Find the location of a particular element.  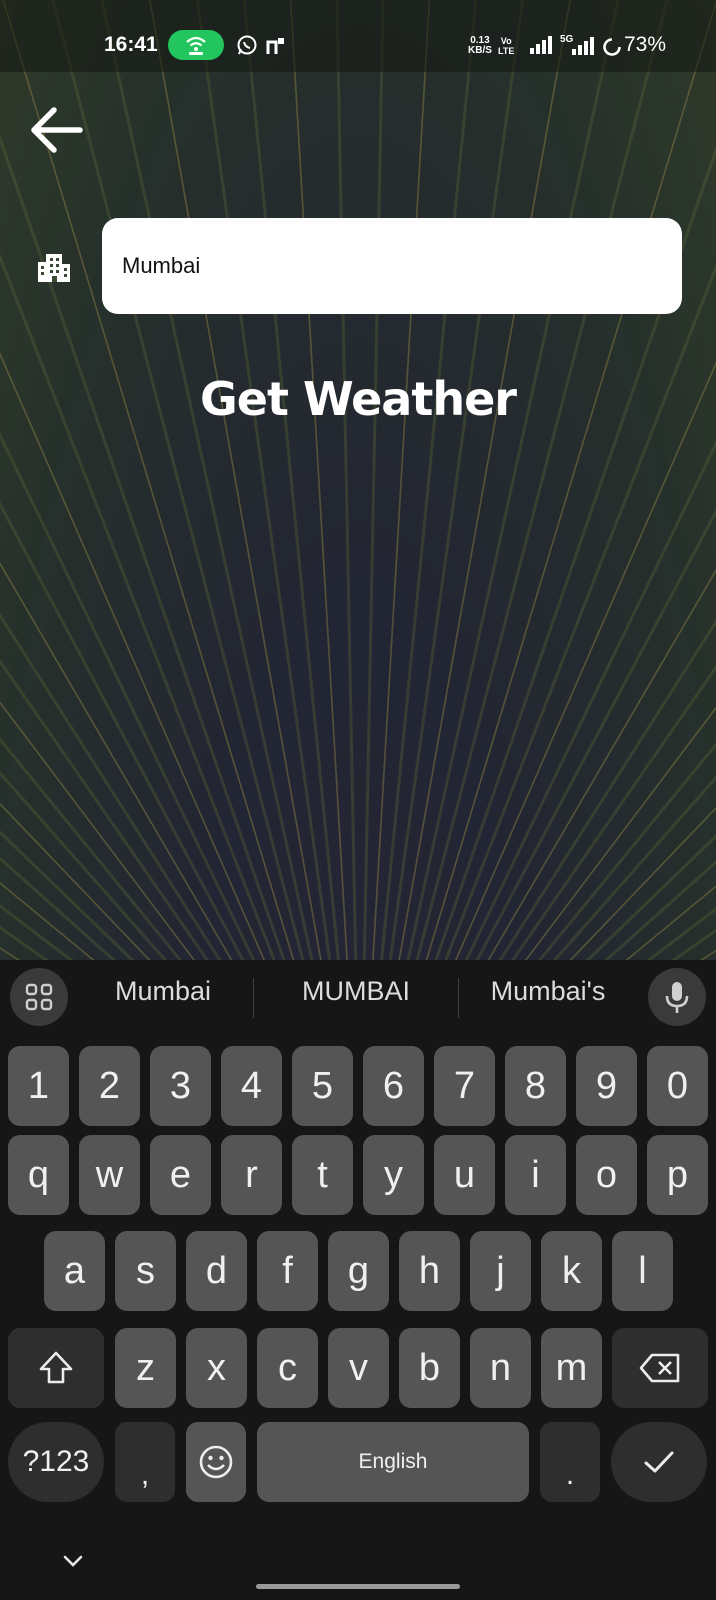

key-7: 7 is located at coordinates (464, 1086).